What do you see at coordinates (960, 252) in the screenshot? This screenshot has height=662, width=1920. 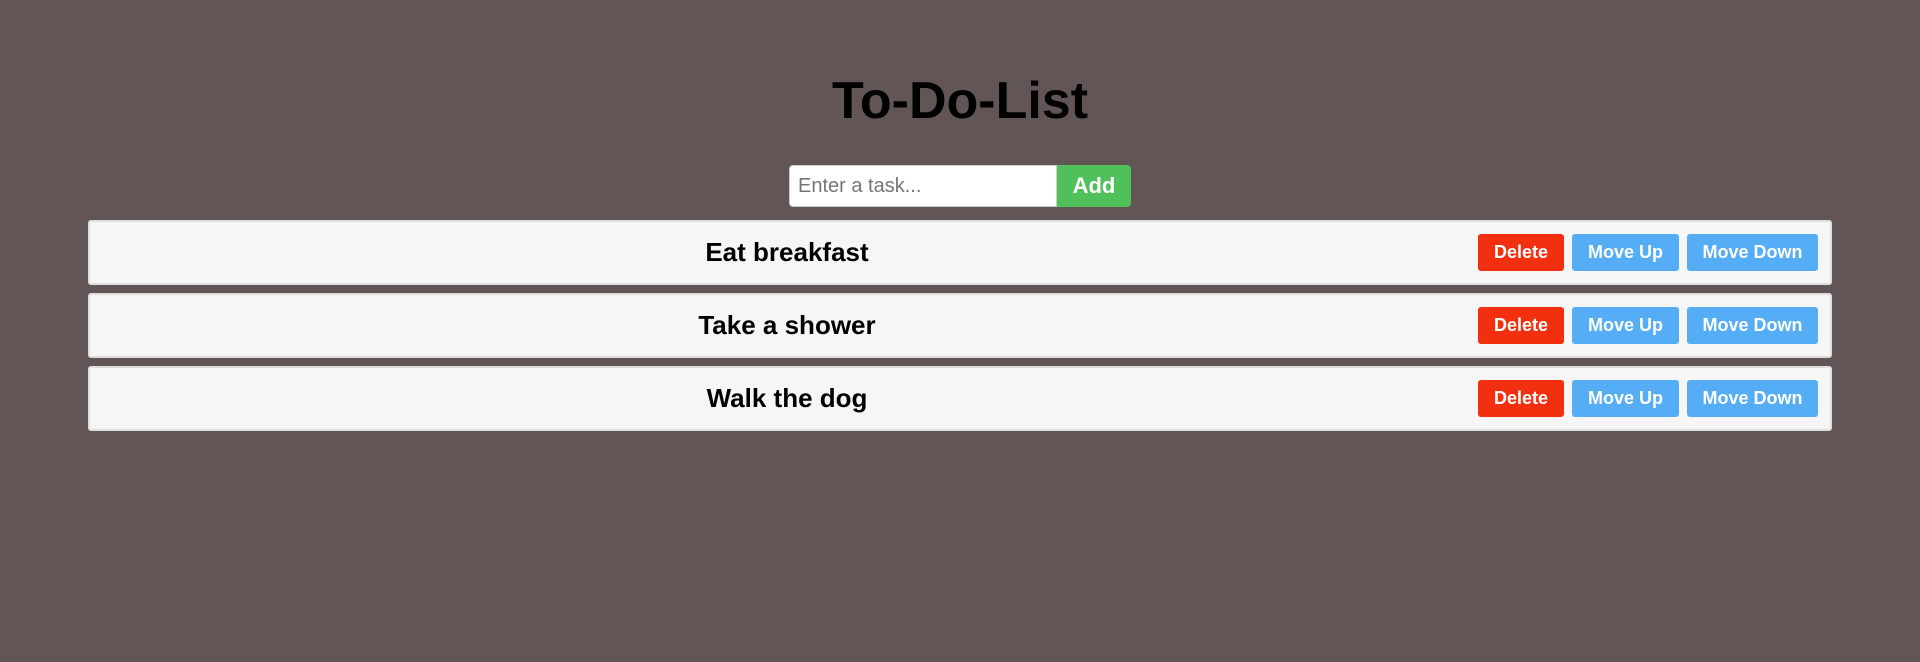 I see `task-item: Eat breakfast Delete Move Up Move Down` at bounding box center [960, 252].